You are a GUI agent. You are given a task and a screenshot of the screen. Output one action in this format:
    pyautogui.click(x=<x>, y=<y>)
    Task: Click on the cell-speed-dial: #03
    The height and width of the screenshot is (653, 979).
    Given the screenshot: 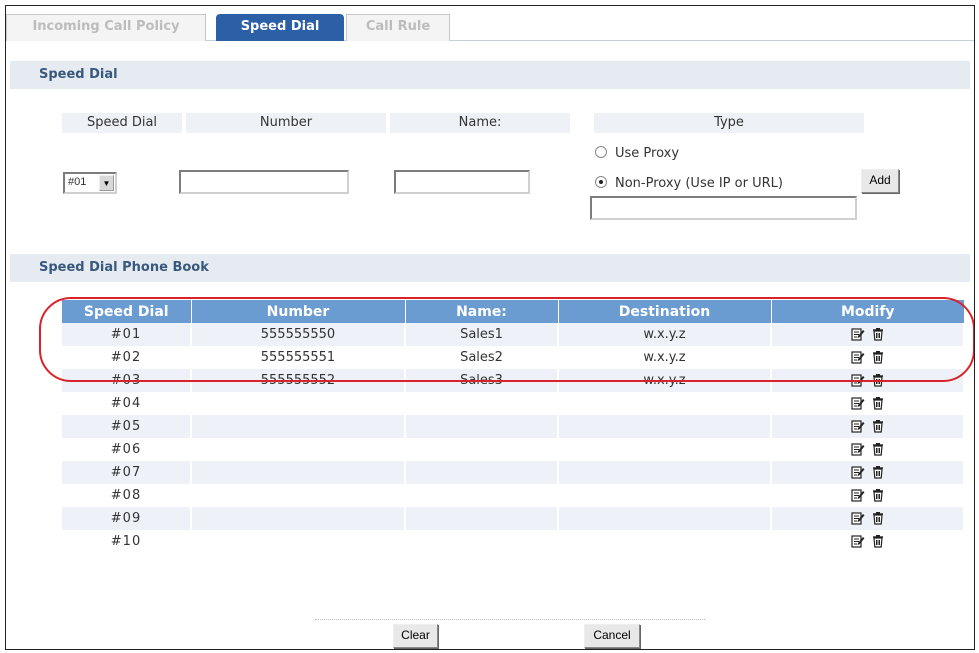 What is the action you would take?
    pyautogui.click(x=127, y=380)
    